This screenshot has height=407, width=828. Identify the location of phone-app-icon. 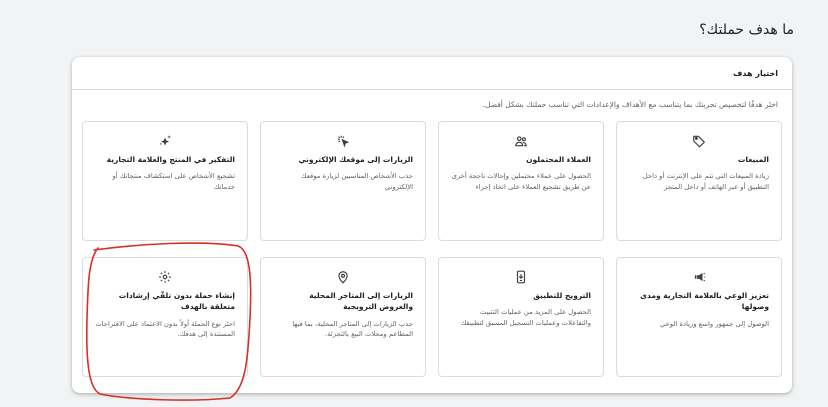
(521, 277).